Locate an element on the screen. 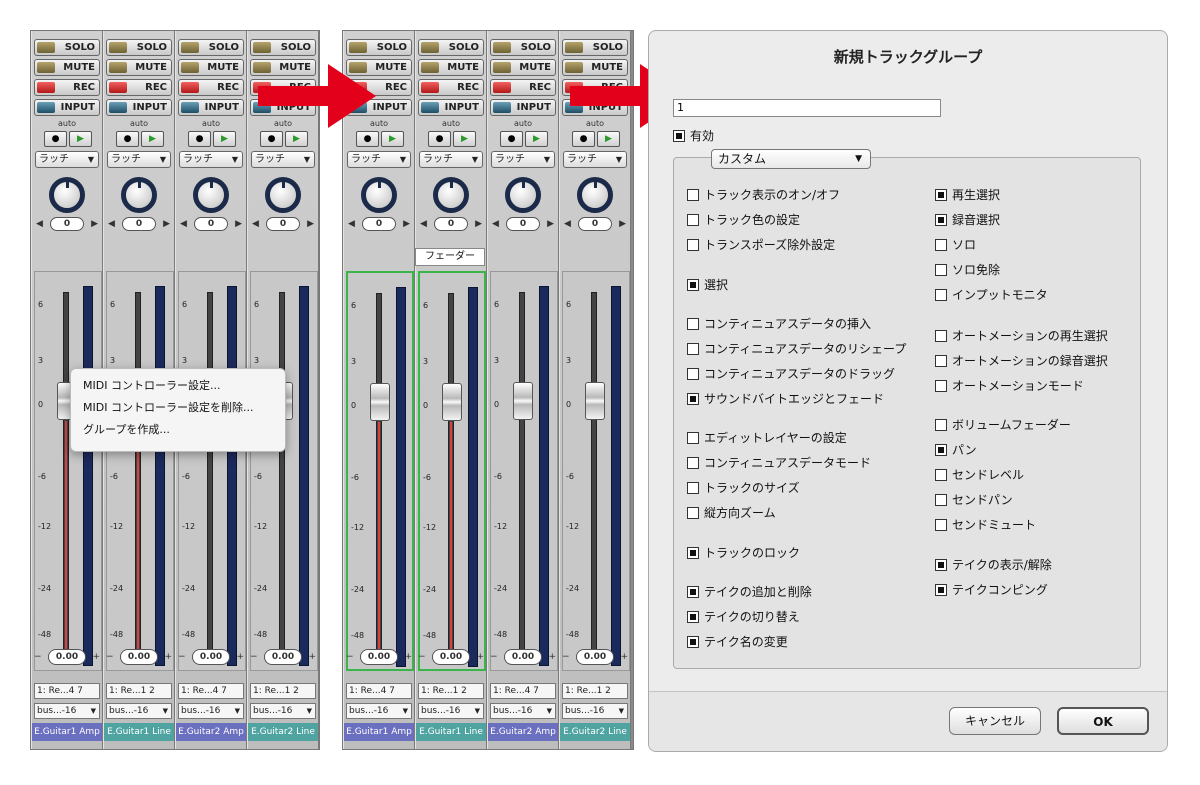 The image size is (1200, 785). track-name: E.Guitar1 Line is located at coordinates (451, 732).